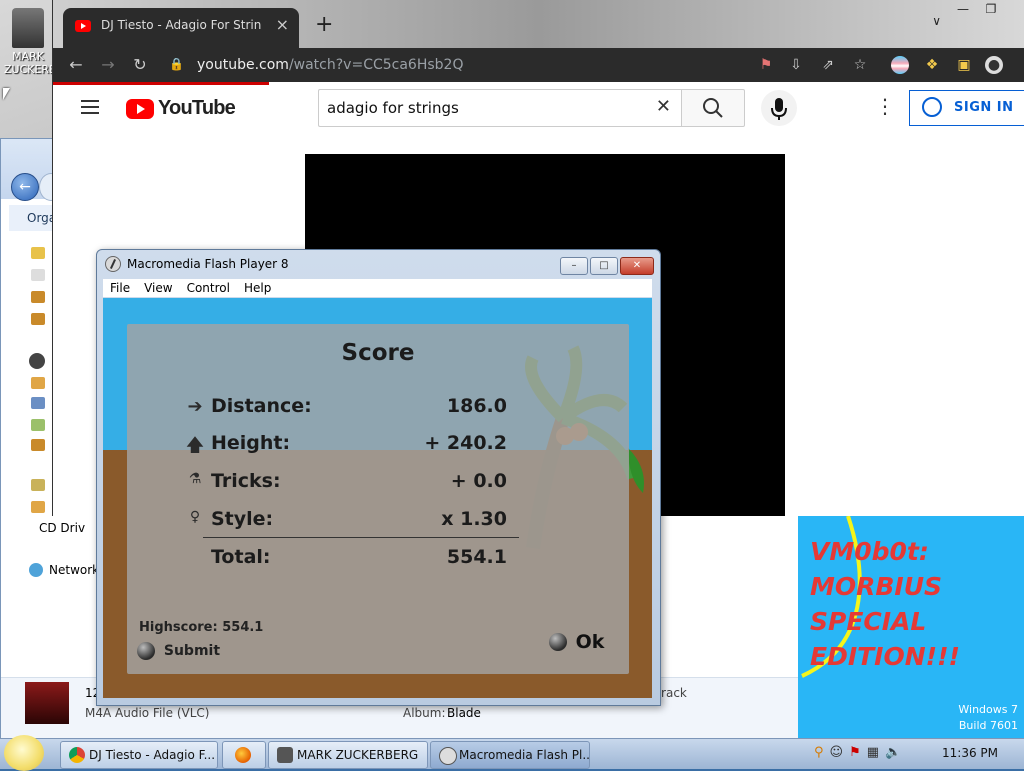 This screenshot has width=1024, height=771. What do you see at coordinates (713, 108) in the screenshot?
I see `search-button` at bounding box center [713, 108].